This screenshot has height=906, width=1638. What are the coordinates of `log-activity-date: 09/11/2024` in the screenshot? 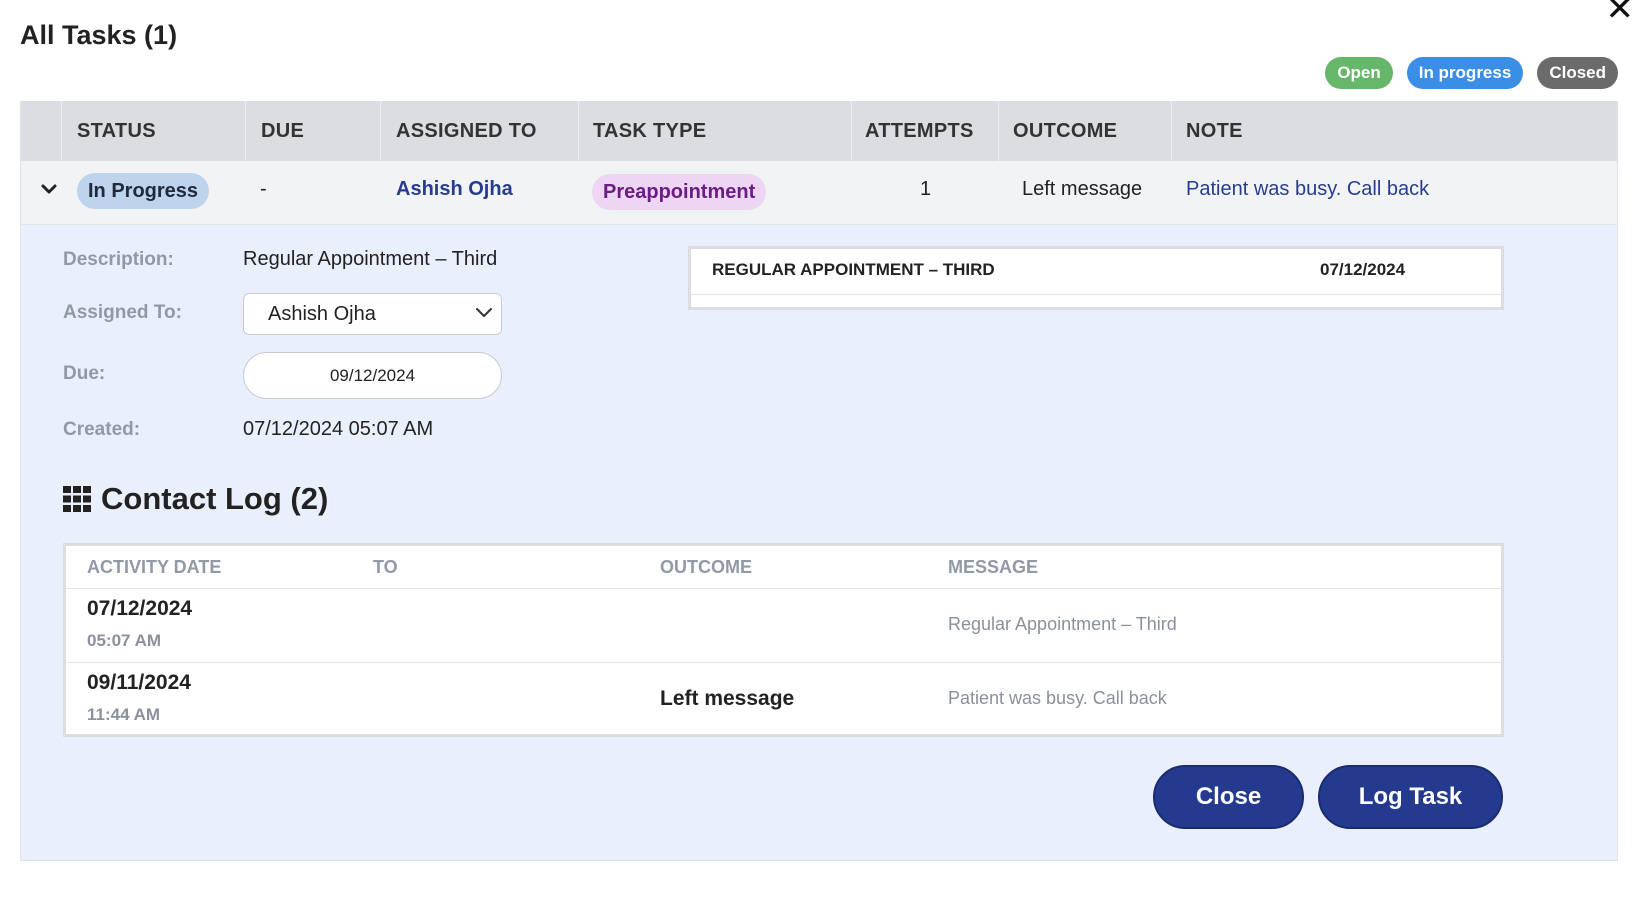 It's located at (139, 682).